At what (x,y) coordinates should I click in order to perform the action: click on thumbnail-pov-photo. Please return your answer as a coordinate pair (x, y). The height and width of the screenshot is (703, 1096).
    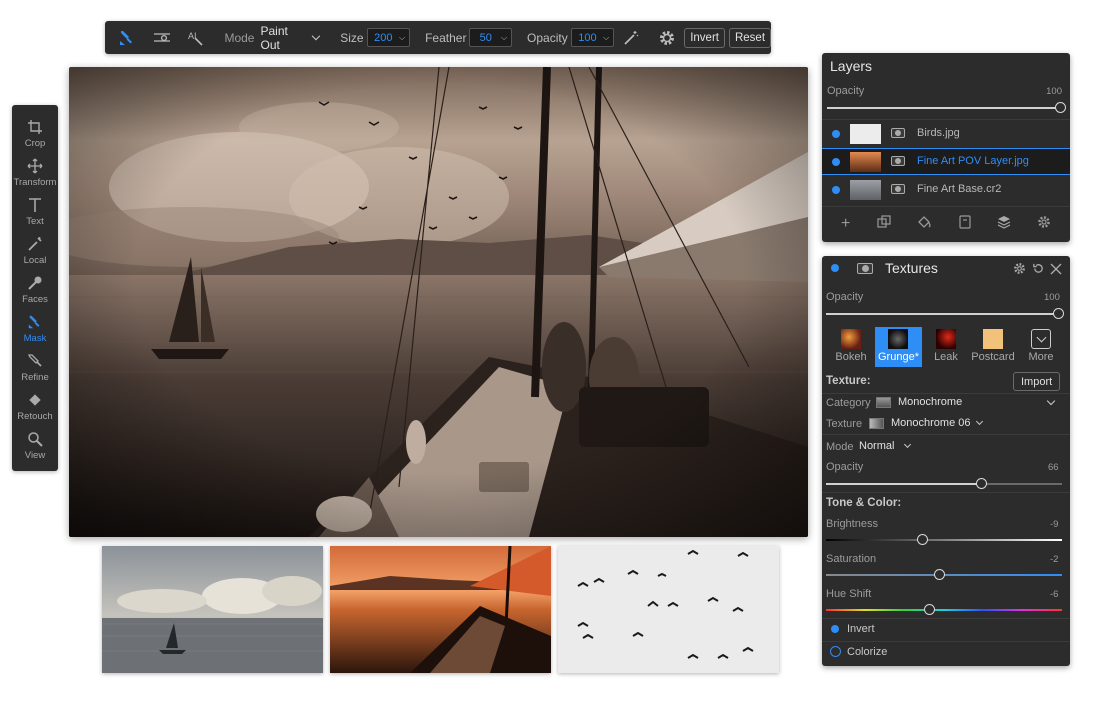
    Looking at the image, I should click on (440, 609).